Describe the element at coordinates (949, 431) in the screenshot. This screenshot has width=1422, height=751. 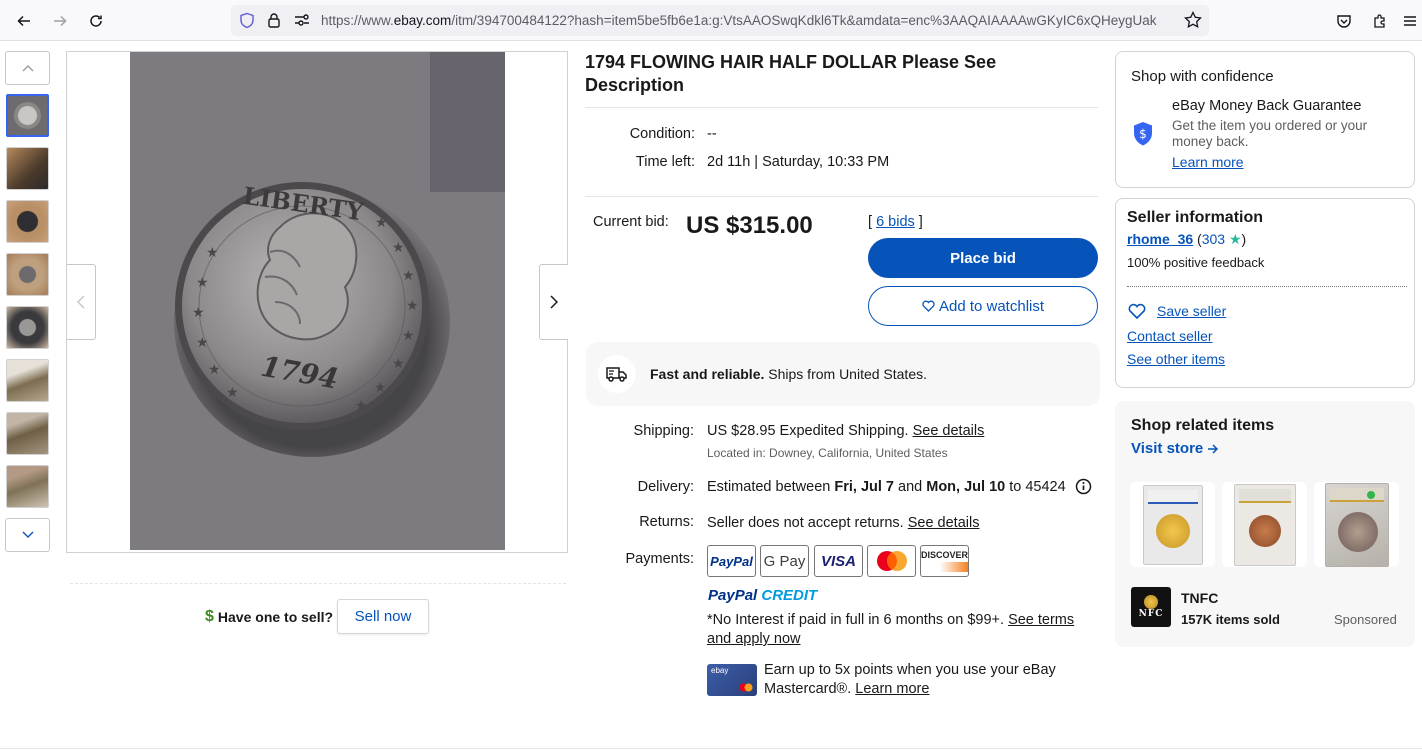
I see `shipping-see-details-link: See details` at that location.